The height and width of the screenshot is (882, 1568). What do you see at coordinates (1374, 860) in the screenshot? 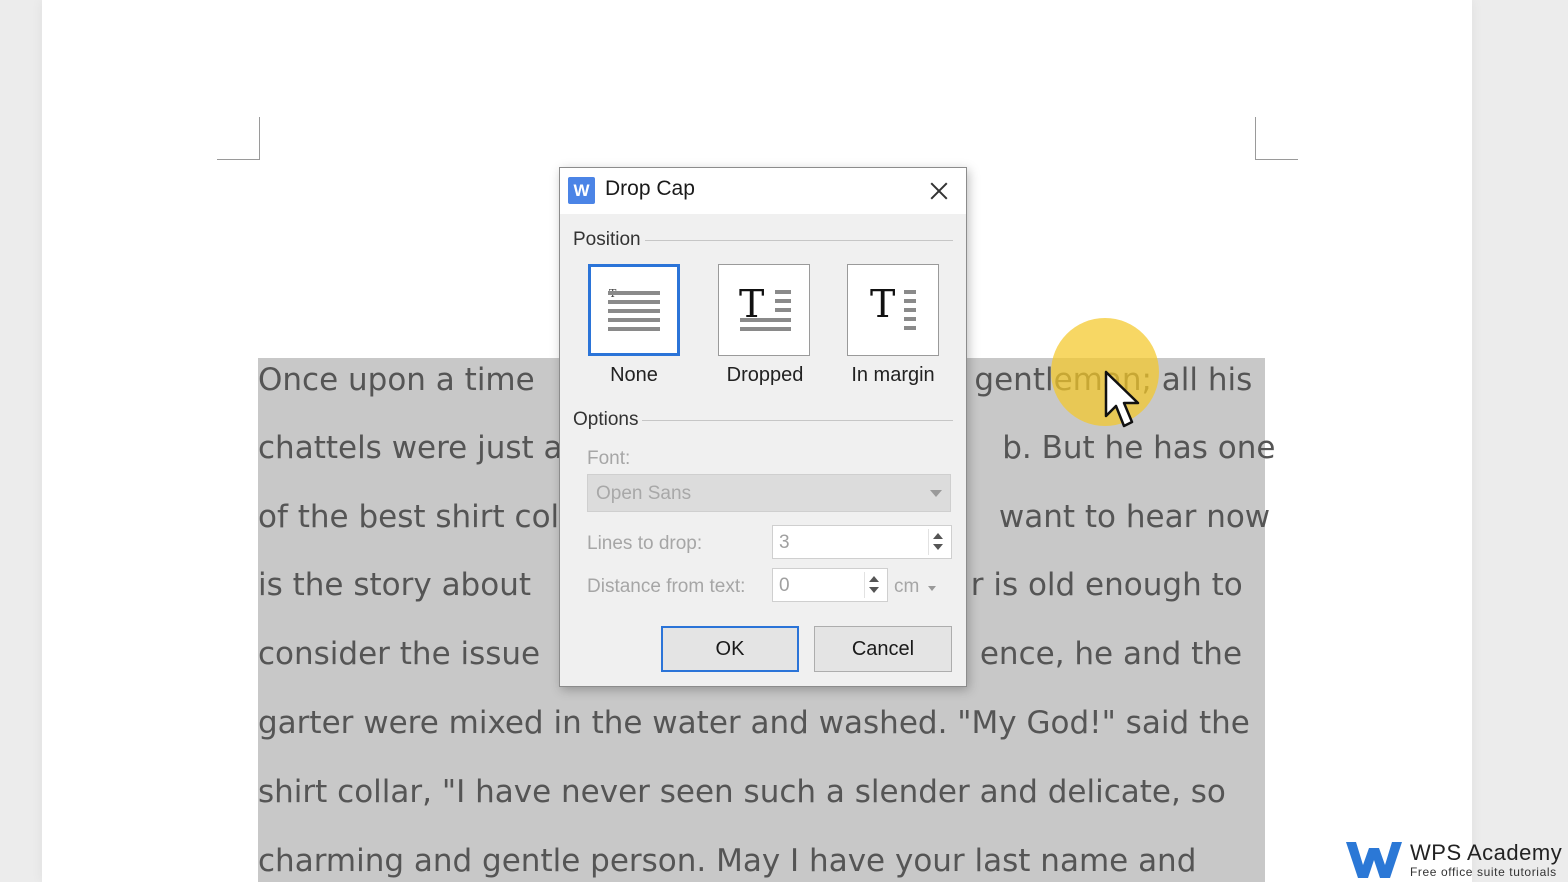
I see `wps-academy-logo-icon` at bounding box center [1374, 860].